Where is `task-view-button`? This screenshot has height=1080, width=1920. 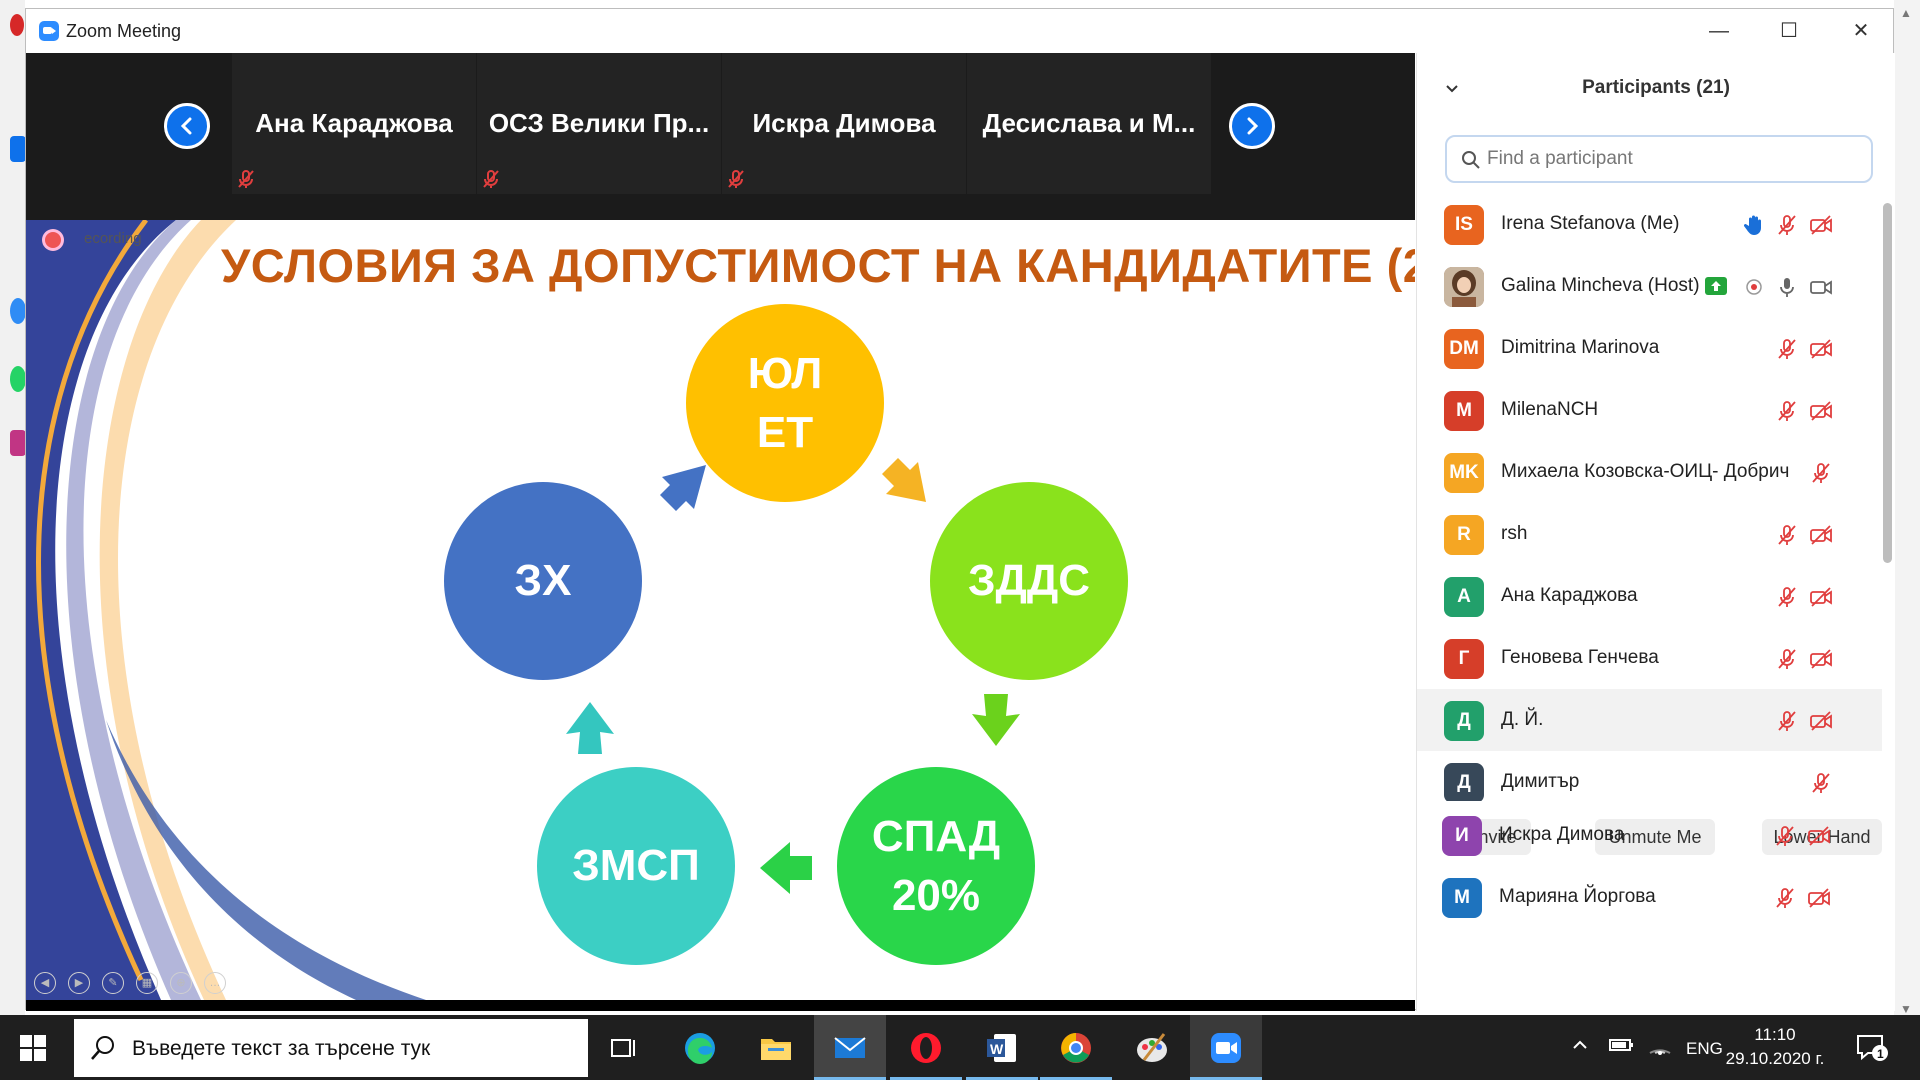 task-view-button is located at coordinates (624, 1047).